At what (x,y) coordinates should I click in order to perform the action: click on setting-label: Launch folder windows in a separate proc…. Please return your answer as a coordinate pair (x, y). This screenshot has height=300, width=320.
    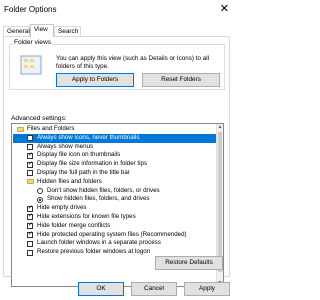
    Looking at the image, I should click on (99, 243).